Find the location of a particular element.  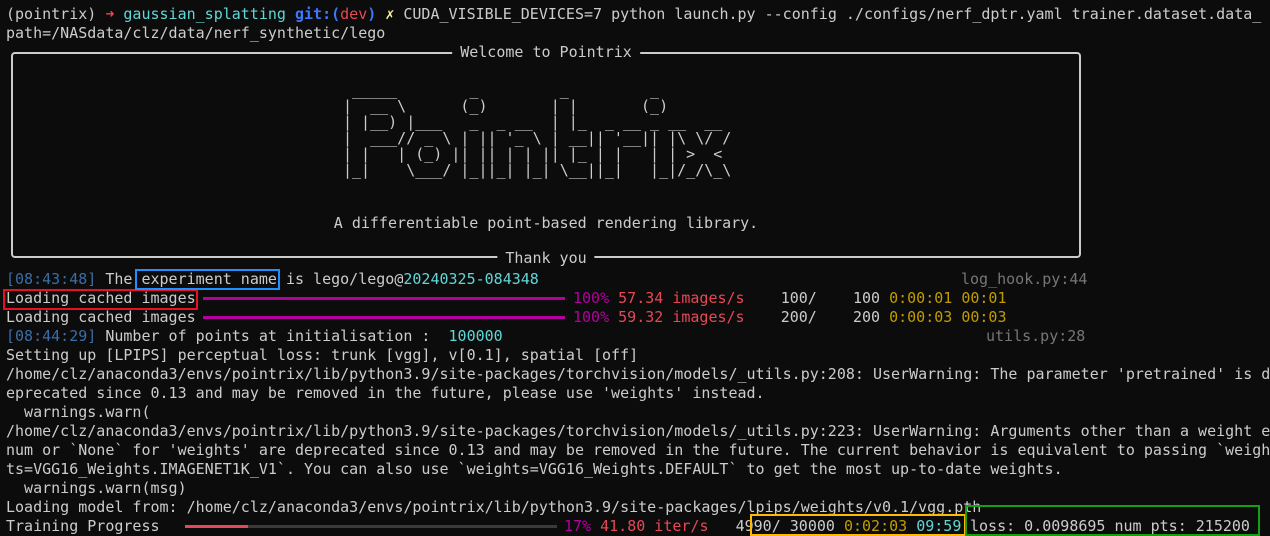

experiment-stamp: 20240325-084348 is located at coordinates (471, 279).